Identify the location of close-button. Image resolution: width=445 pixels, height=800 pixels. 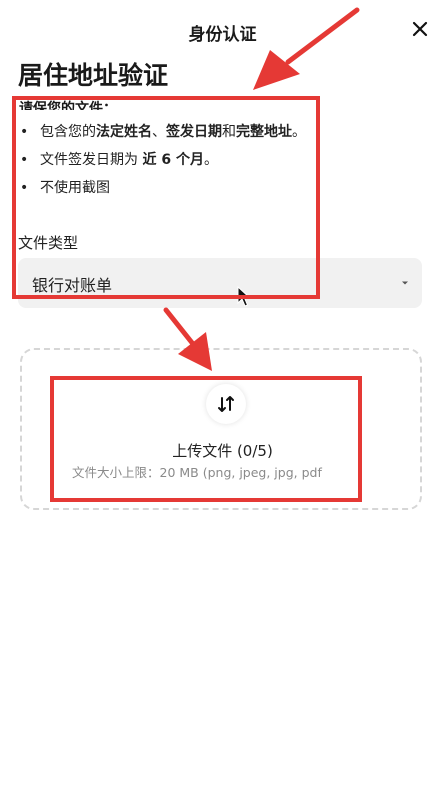
(420, 29).